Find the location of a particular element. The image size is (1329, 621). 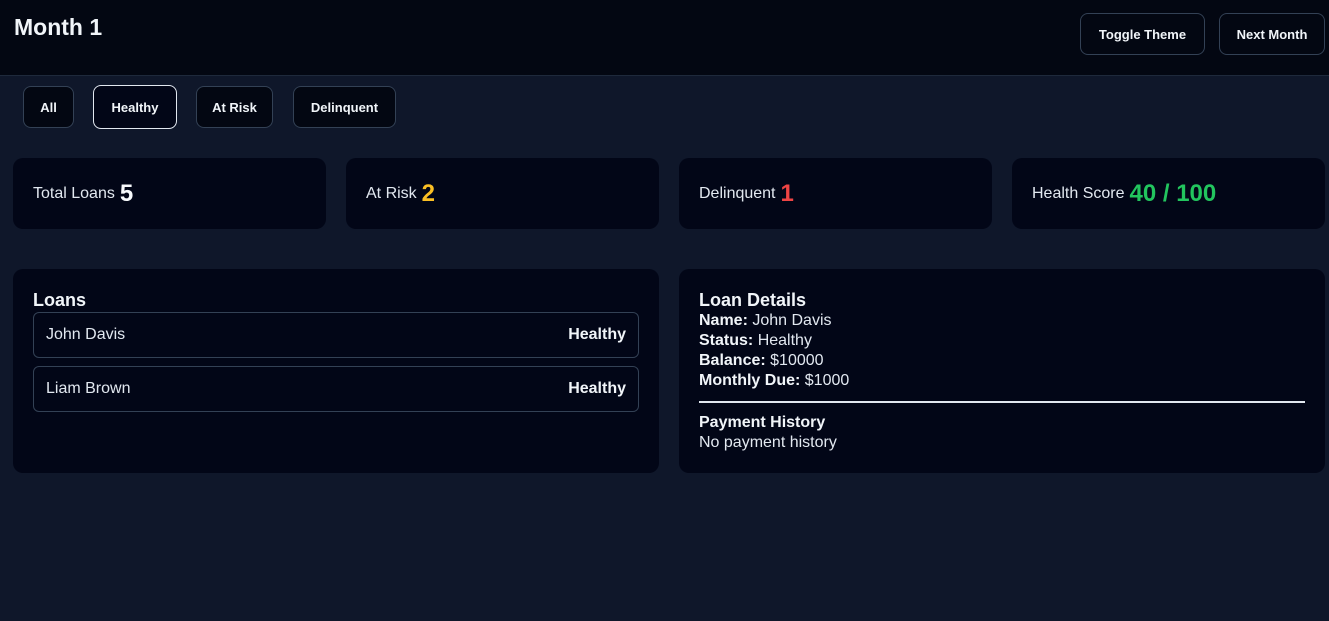

stat-label: Total Loans is located at coordinates (74, 193).